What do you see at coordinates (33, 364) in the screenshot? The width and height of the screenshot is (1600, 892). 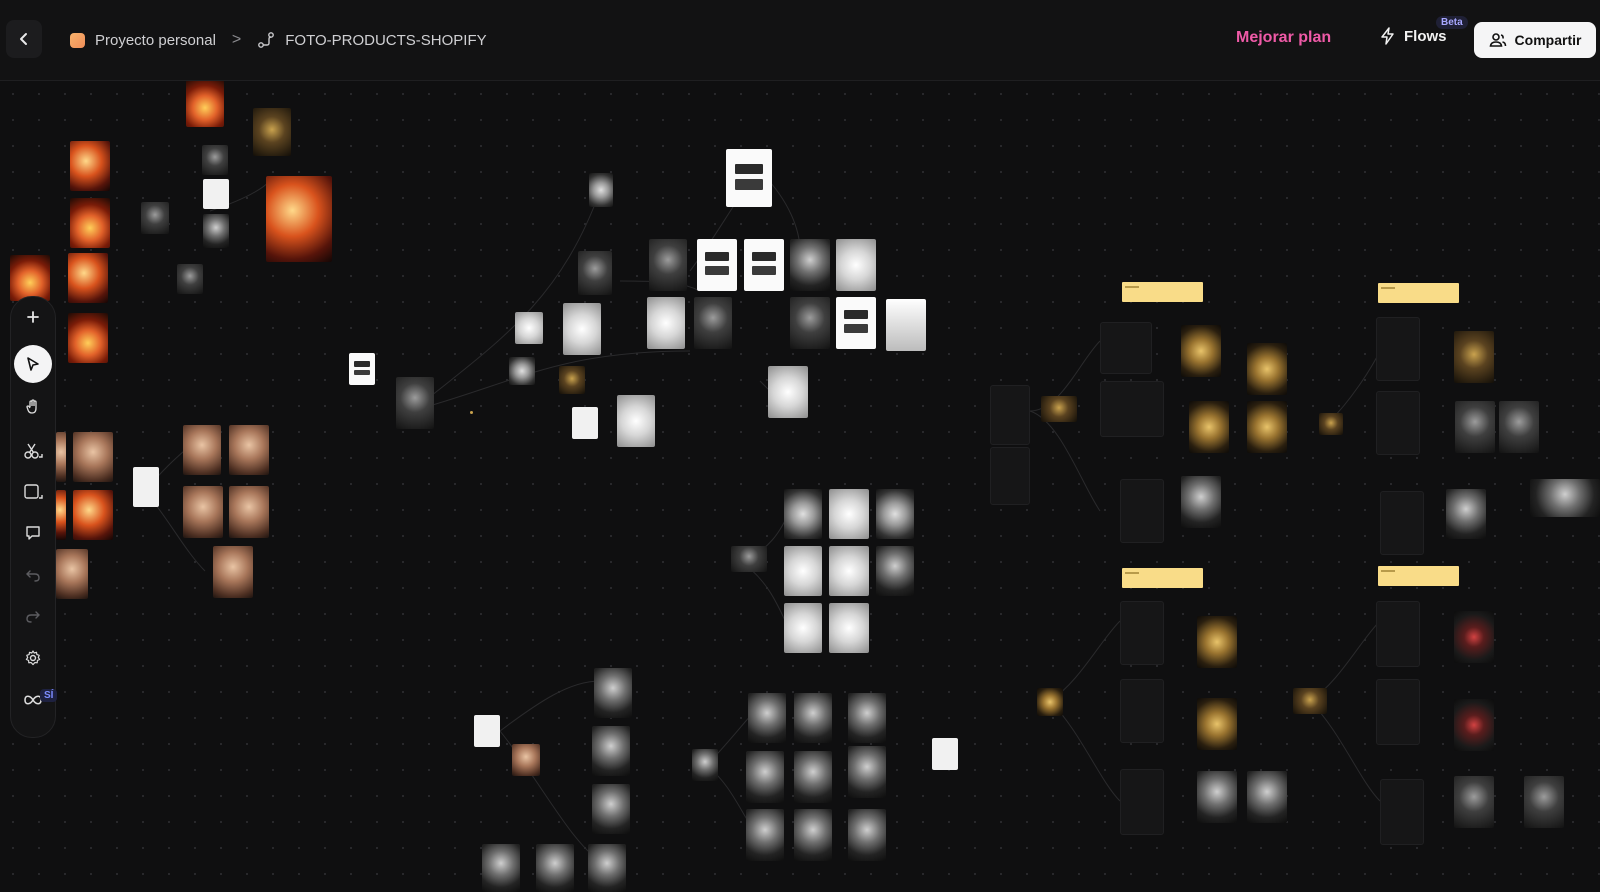 I see `select-tool-button` at bounding box center [33, 364].